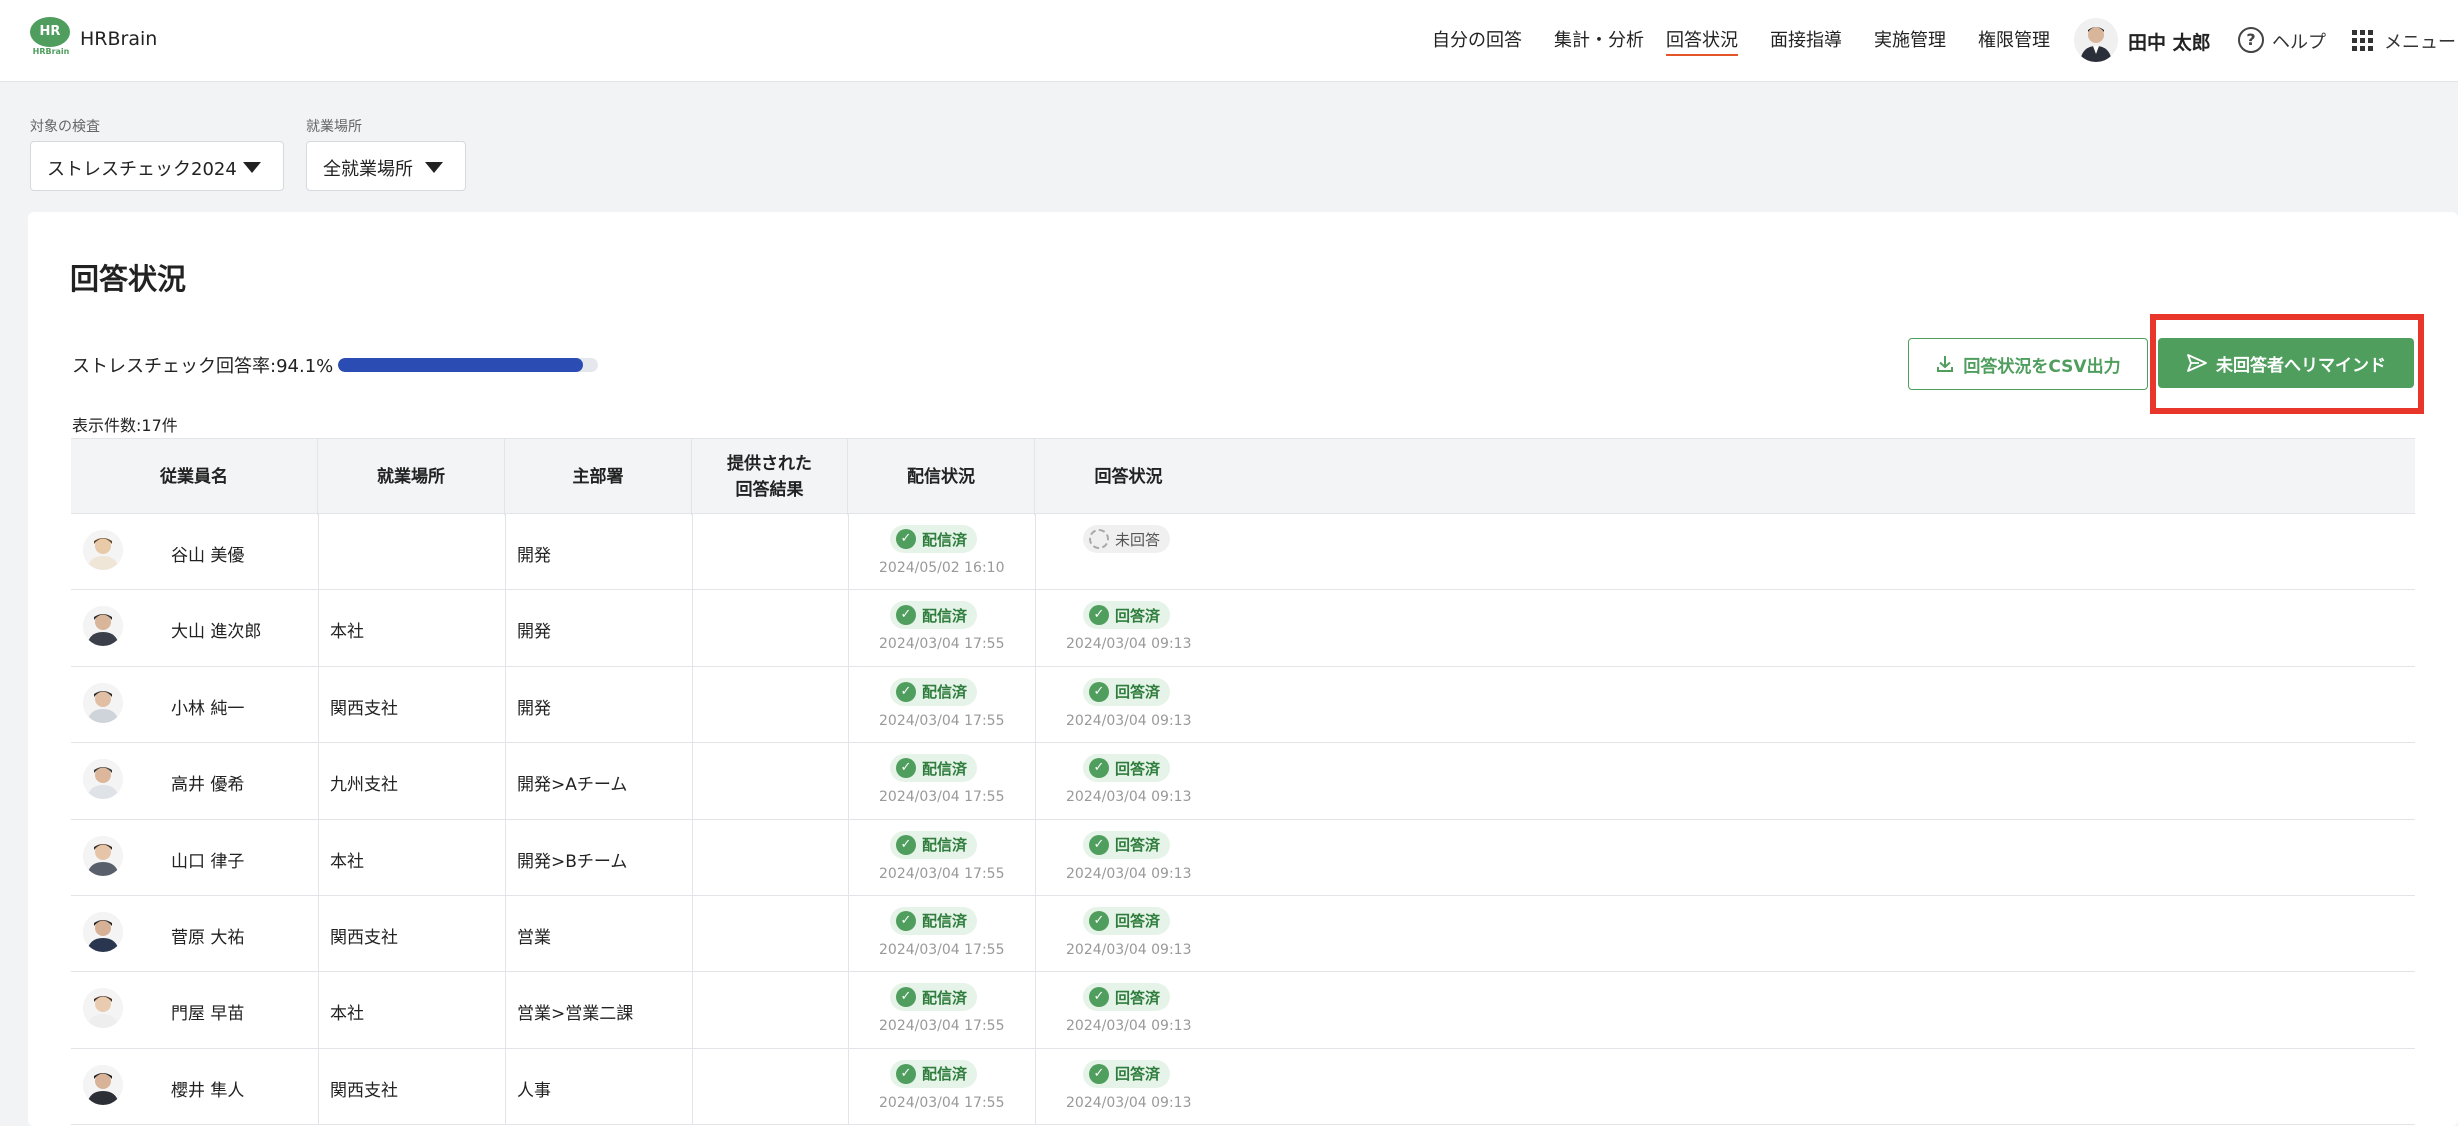 This screenshot has width=2458, height=1126. What do you see at coordinates (1599, 41) in the screenshot?
I see `nav-analysis: 集計・分析` at bounding box center [1599, 41].